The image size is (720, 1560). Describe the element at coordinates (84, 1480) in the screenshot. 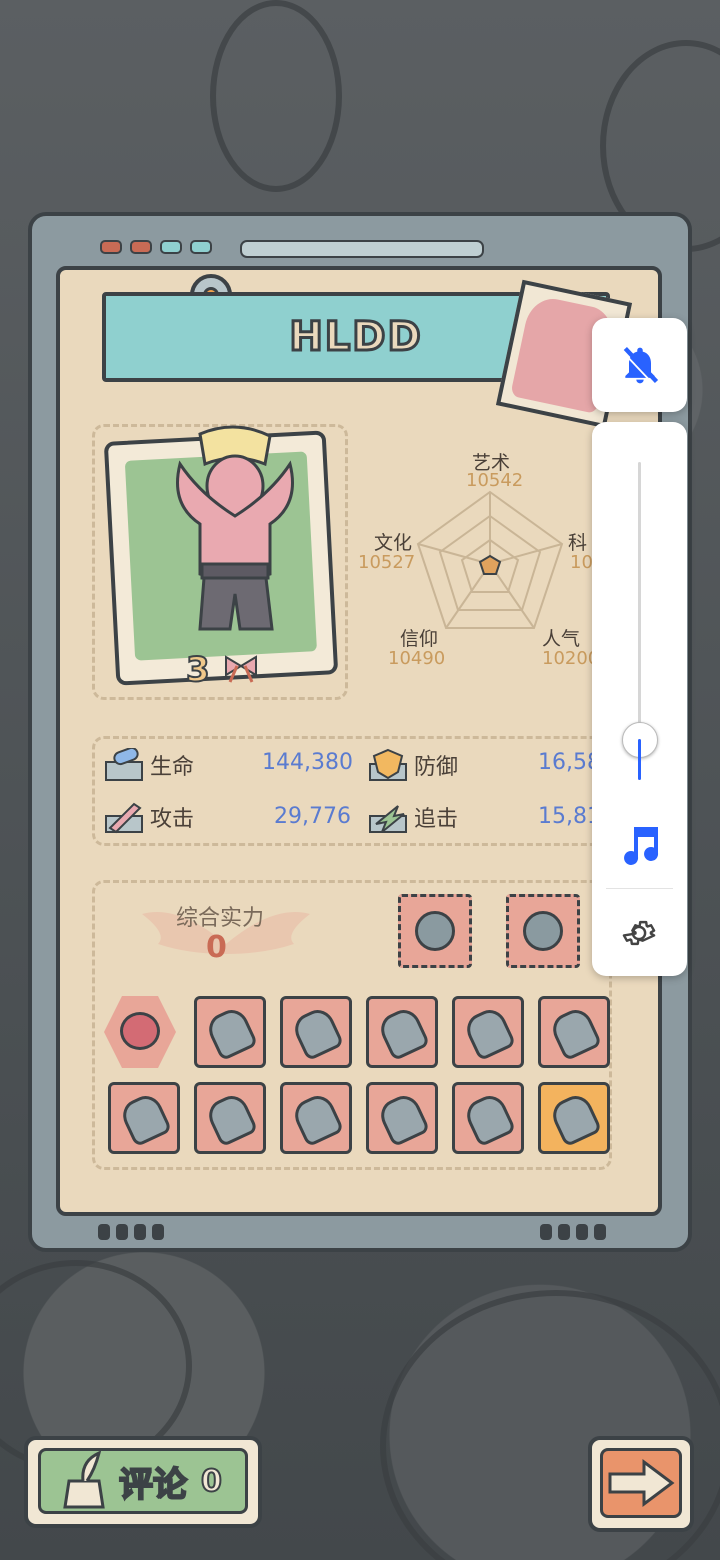

I see `ink-quill-icon` at that location.